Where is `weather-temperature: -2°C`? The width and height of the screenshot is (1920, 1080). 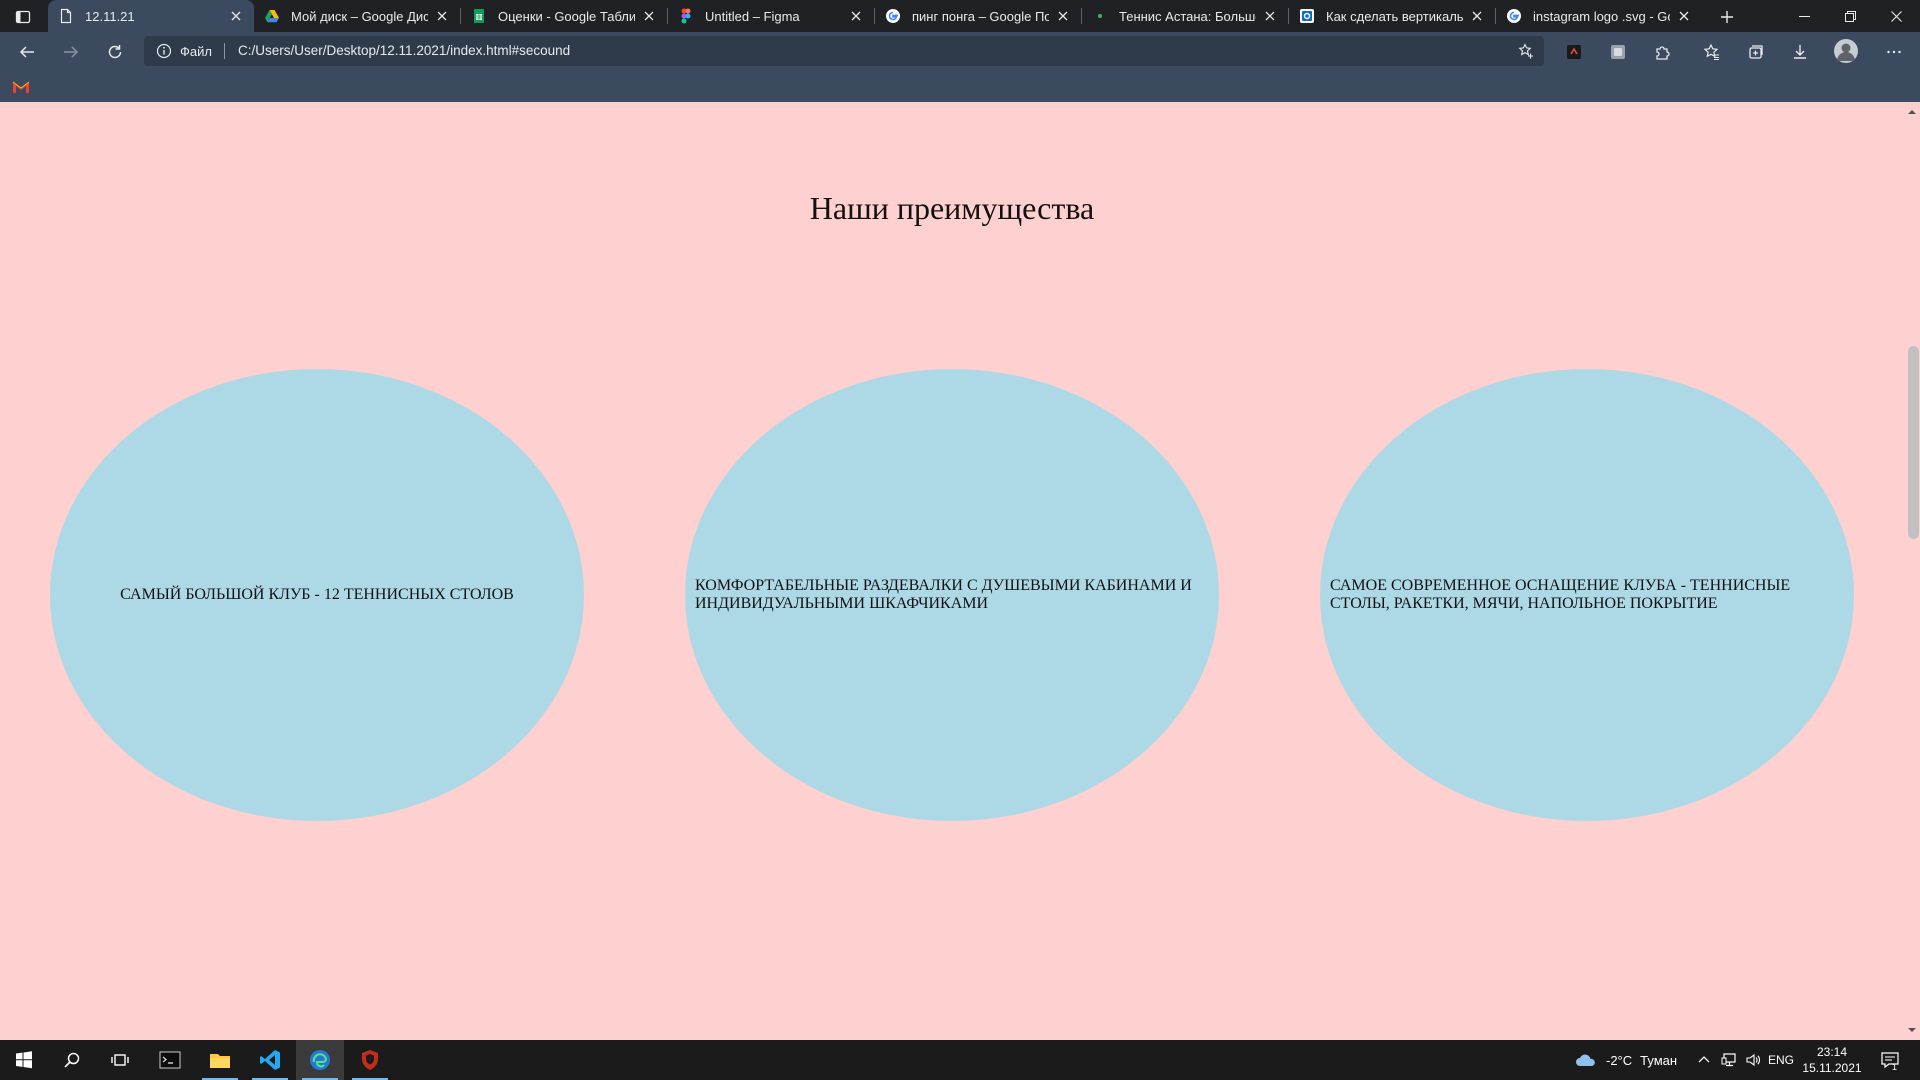
weather-temperature: -2°C is located at coordinates (1619, 1060).